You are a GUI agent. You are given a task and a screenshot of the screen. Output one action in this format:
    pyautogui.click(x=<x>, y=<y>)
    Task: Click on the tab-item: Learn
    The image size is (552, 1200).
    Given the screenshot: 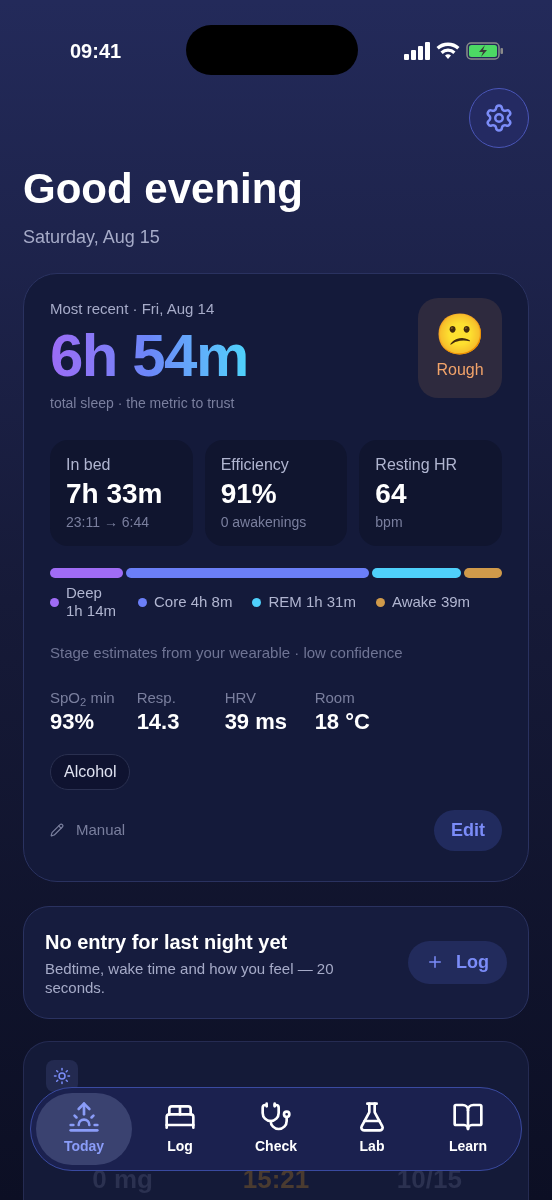 What is the action you would take?
    pyautogui.click(x=468, y=1129)
    